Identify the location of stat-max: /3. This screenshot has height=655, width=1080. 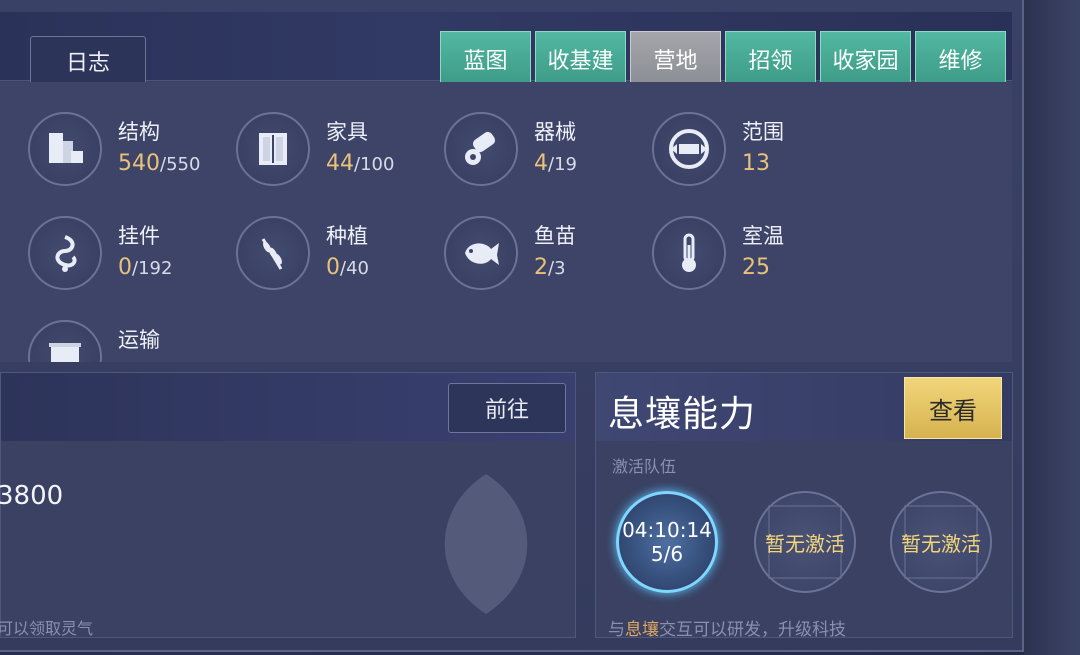
(557, 268).